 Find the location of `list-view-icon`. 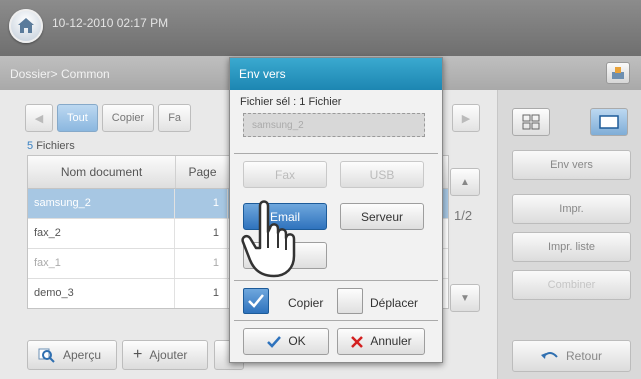

list-view-icon is located at coordinates (609, 122).